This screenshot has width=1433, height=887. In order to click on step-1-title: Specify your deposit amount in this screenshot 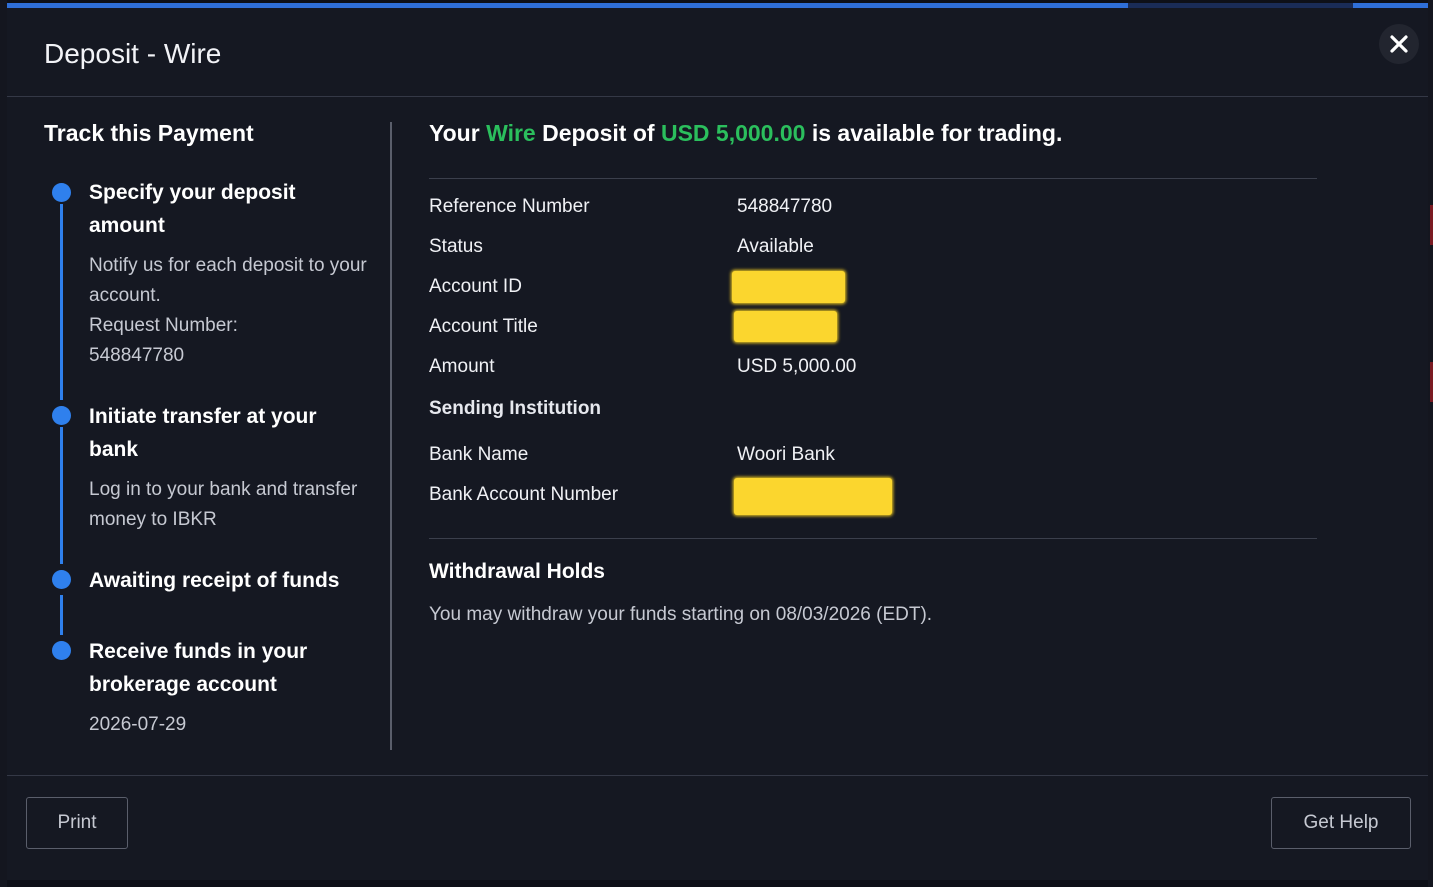, I will do `click(192, 209)`.